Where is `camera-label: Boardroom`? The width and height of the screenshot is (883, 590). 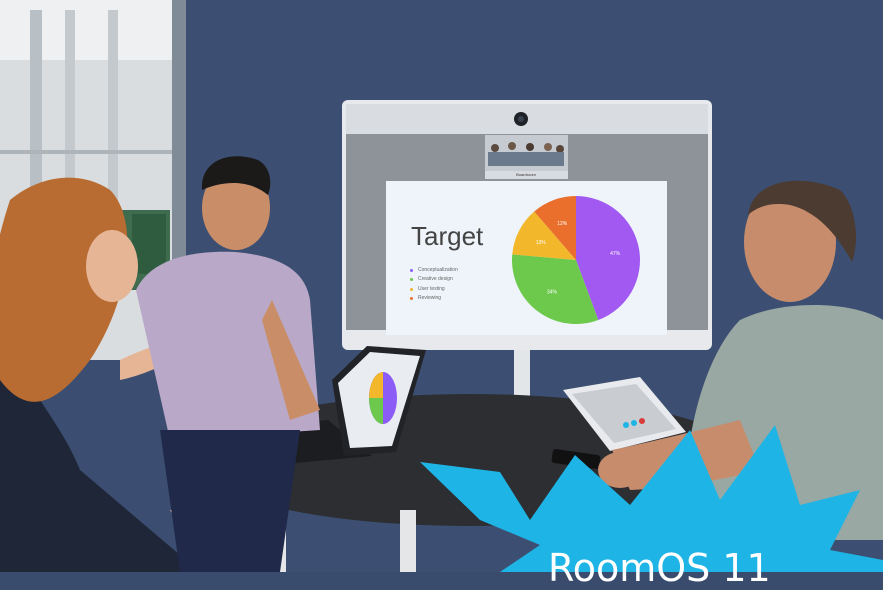 camera-label: Boardroom is located at coordinates (526, 174).